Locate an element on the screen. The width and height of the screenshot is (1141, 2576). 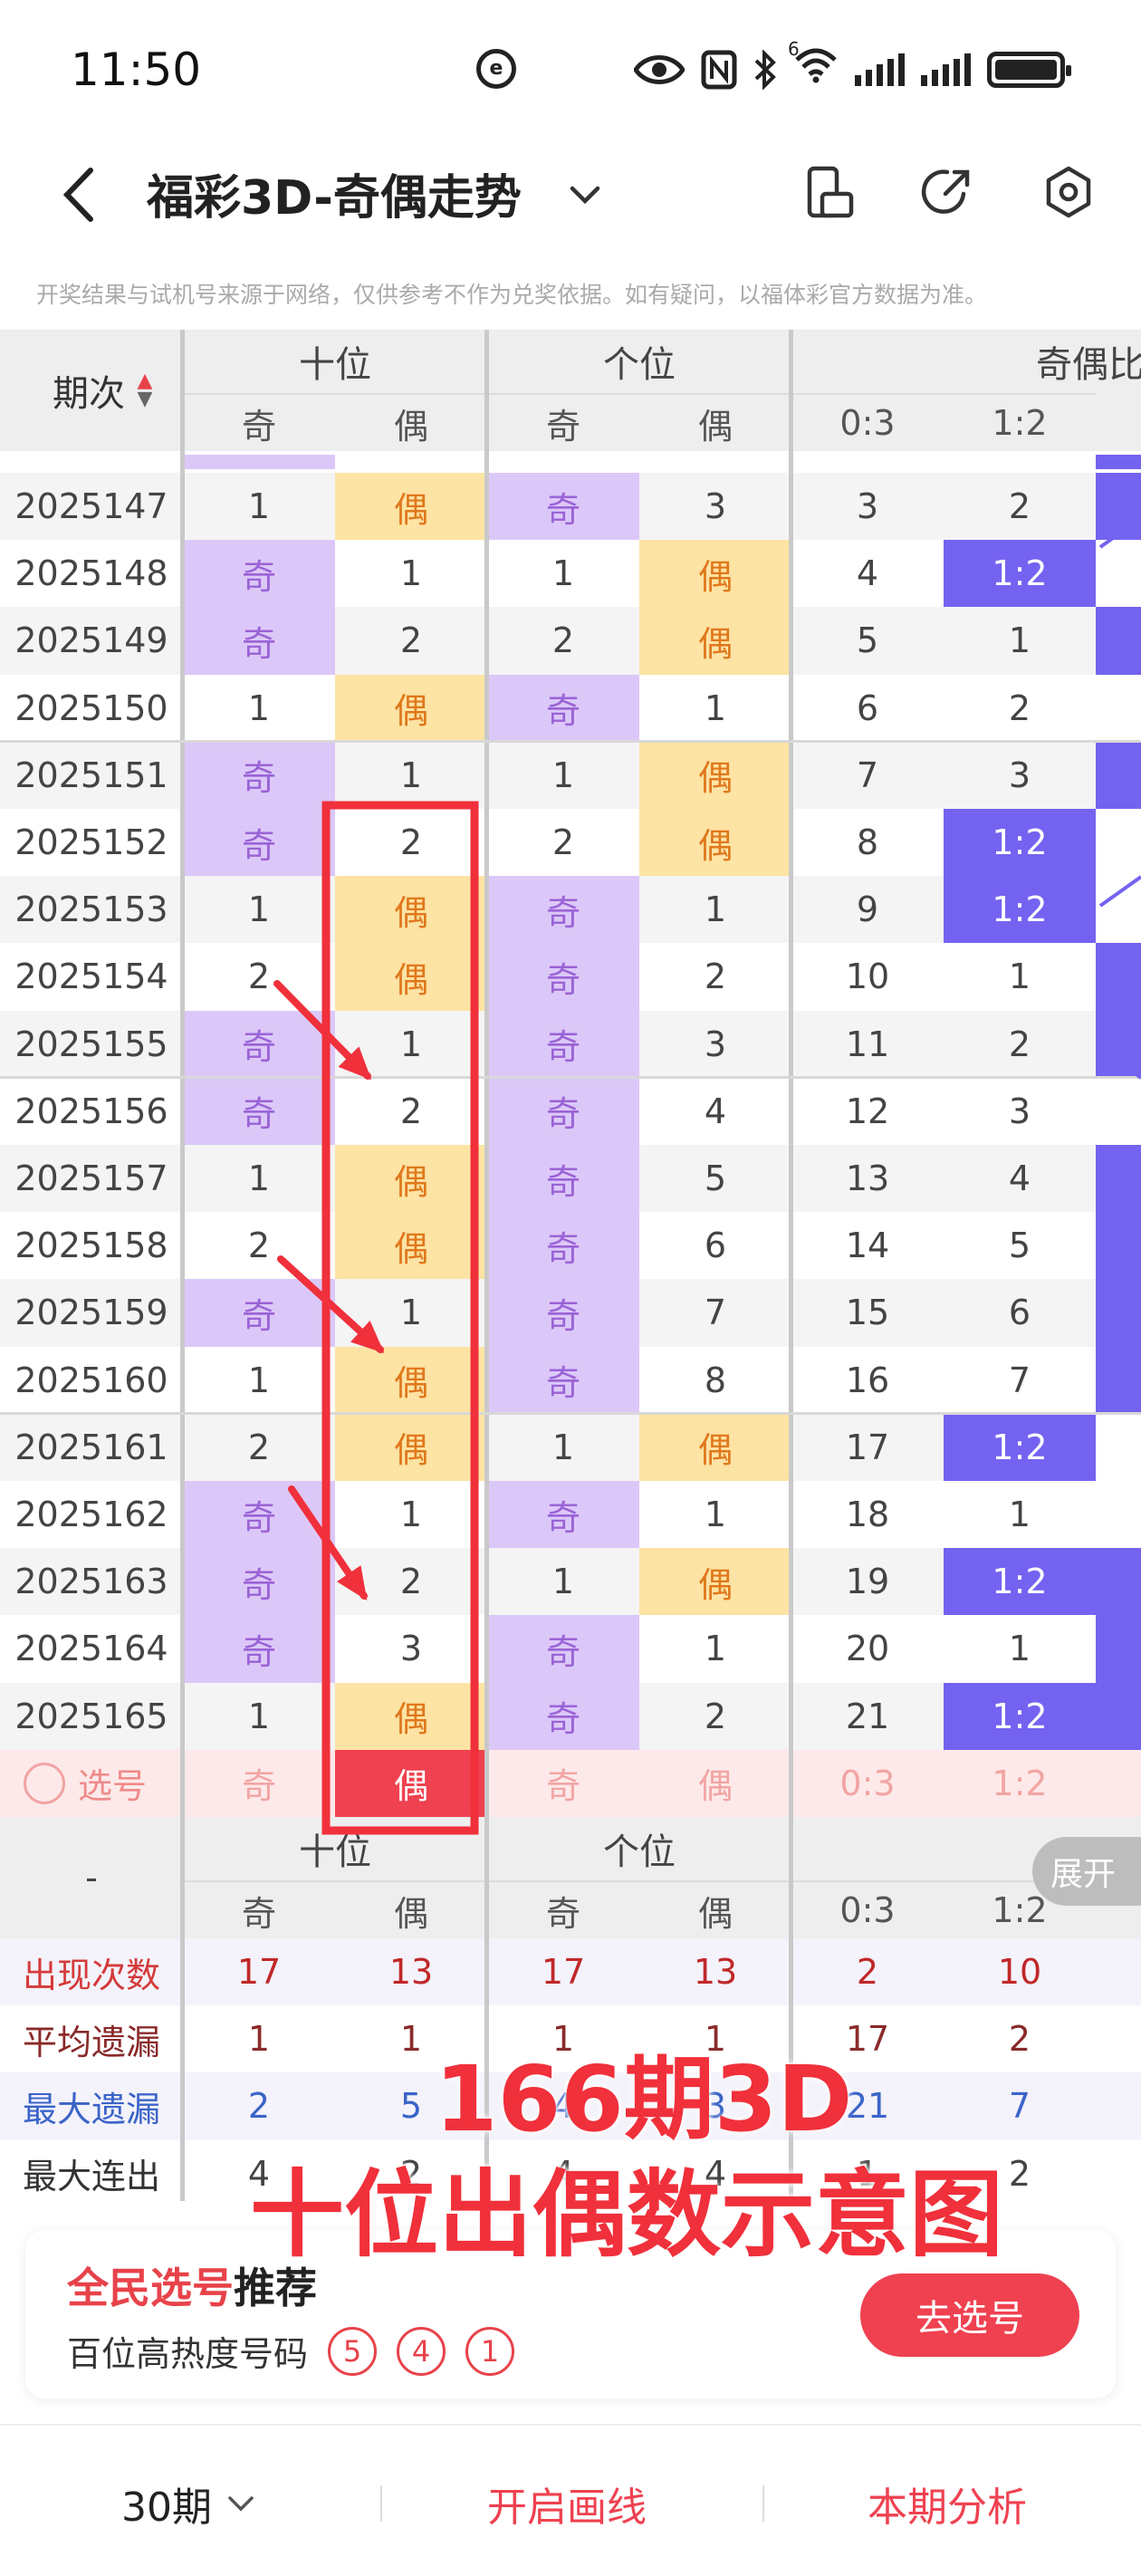
sort-icon: ▲ ▼ is located at coordinates (145, 390).